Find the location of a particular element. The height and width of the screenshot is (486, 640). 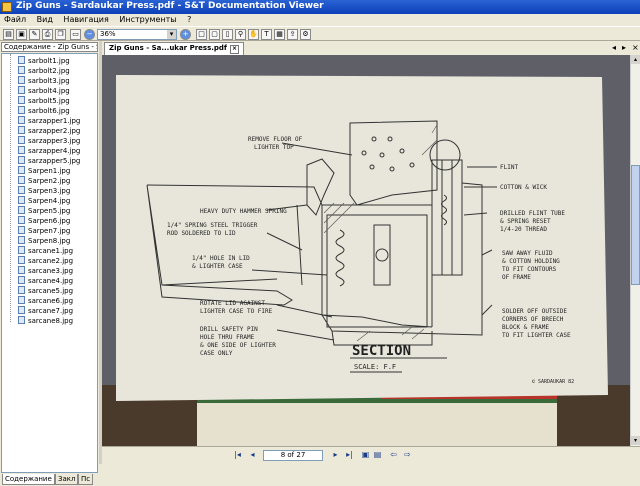

export-icon: ⇪ is located at coordinates (292, 34).